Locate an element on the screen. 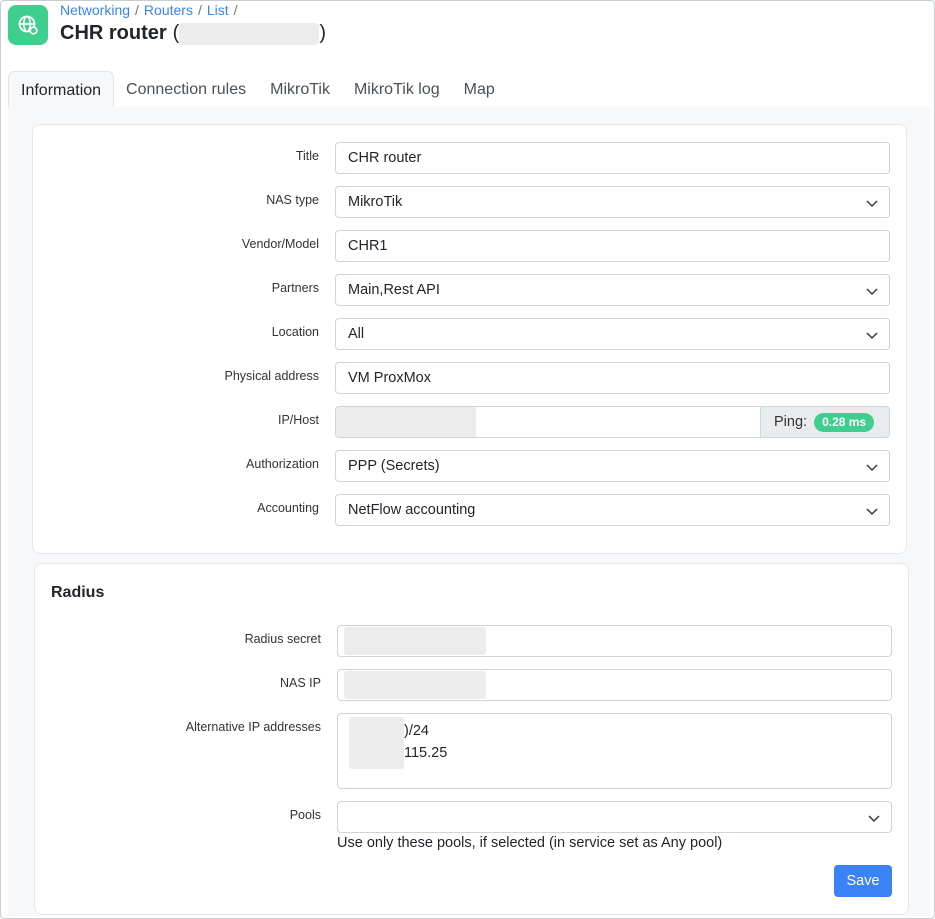 The width and height of the screenshot is (935, 919). tab-information: Information is located at coordinates (61, 89).